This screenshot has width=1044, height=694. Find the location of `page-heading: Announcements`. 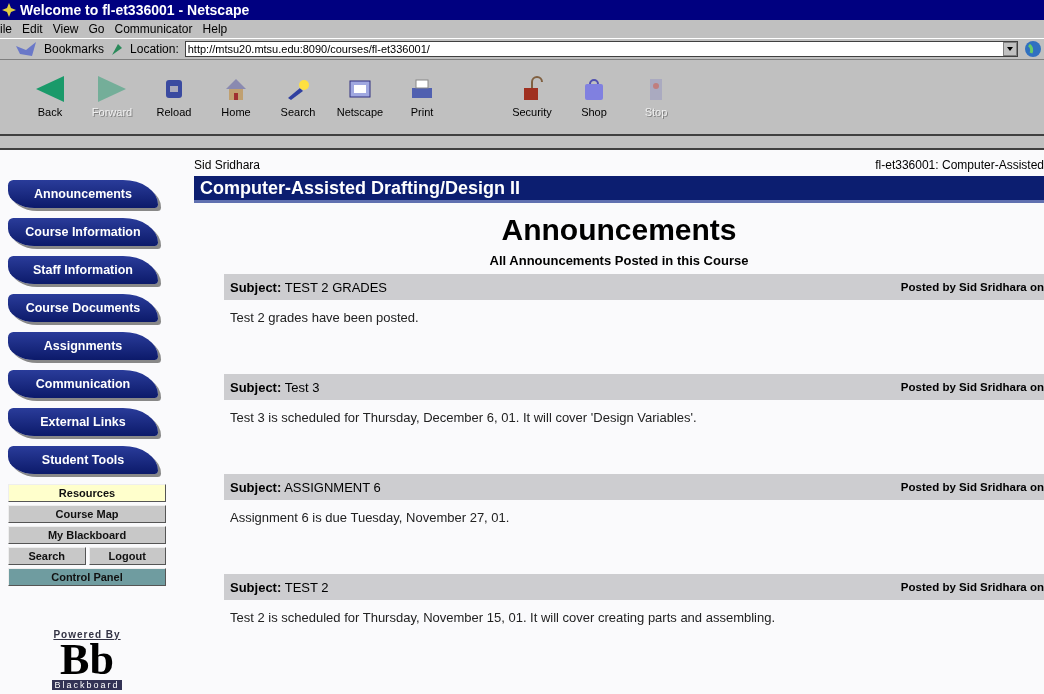

page-heading: Announcements is located at coordinates (619, 230).